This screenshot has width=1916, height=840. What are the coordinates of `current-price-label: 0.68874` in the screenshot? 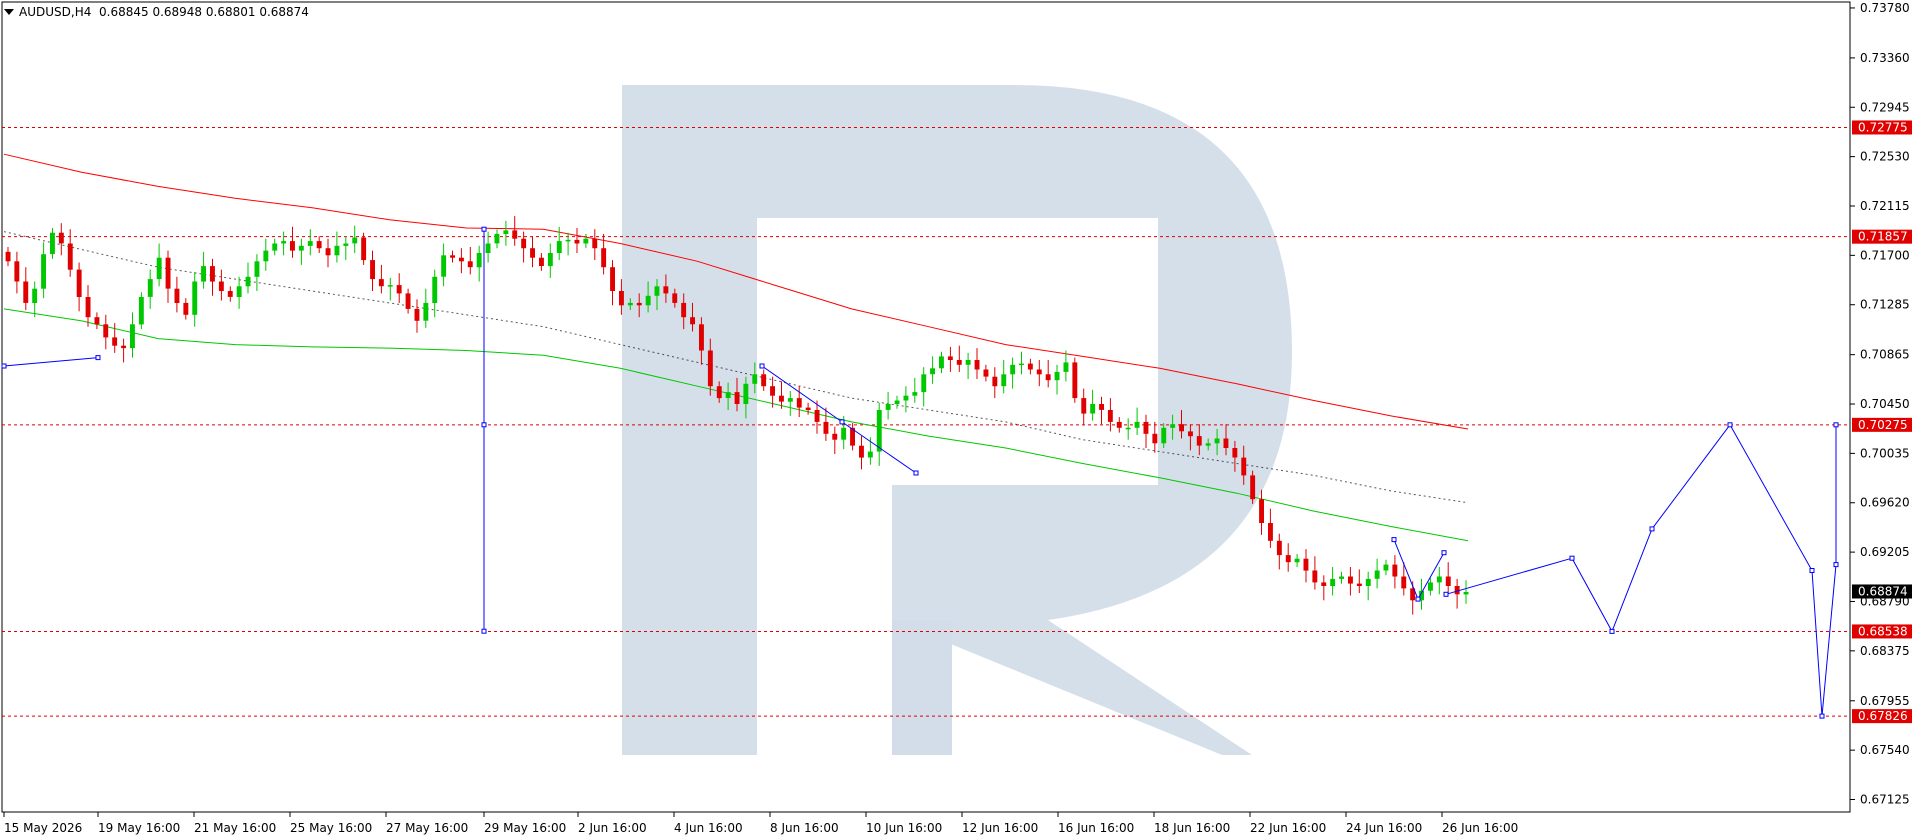 It's located at (1883, 591).